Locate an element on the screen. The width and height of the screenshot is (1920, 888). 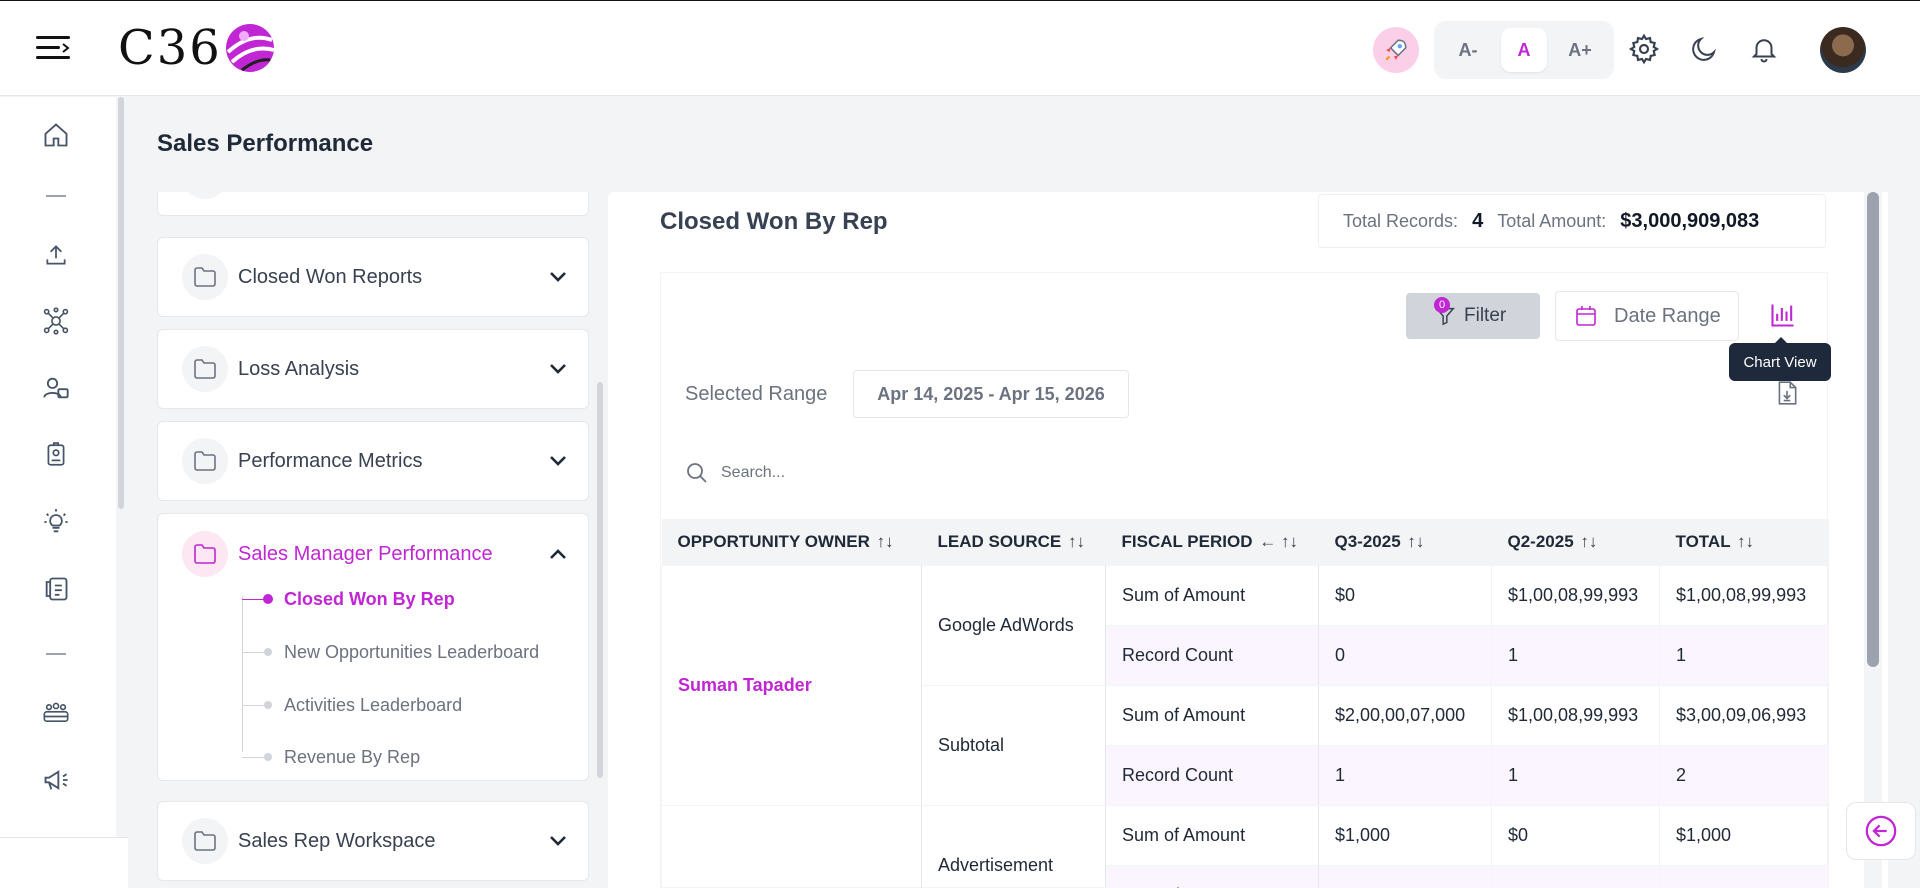
tree-line is located at coordinates (242, 674).